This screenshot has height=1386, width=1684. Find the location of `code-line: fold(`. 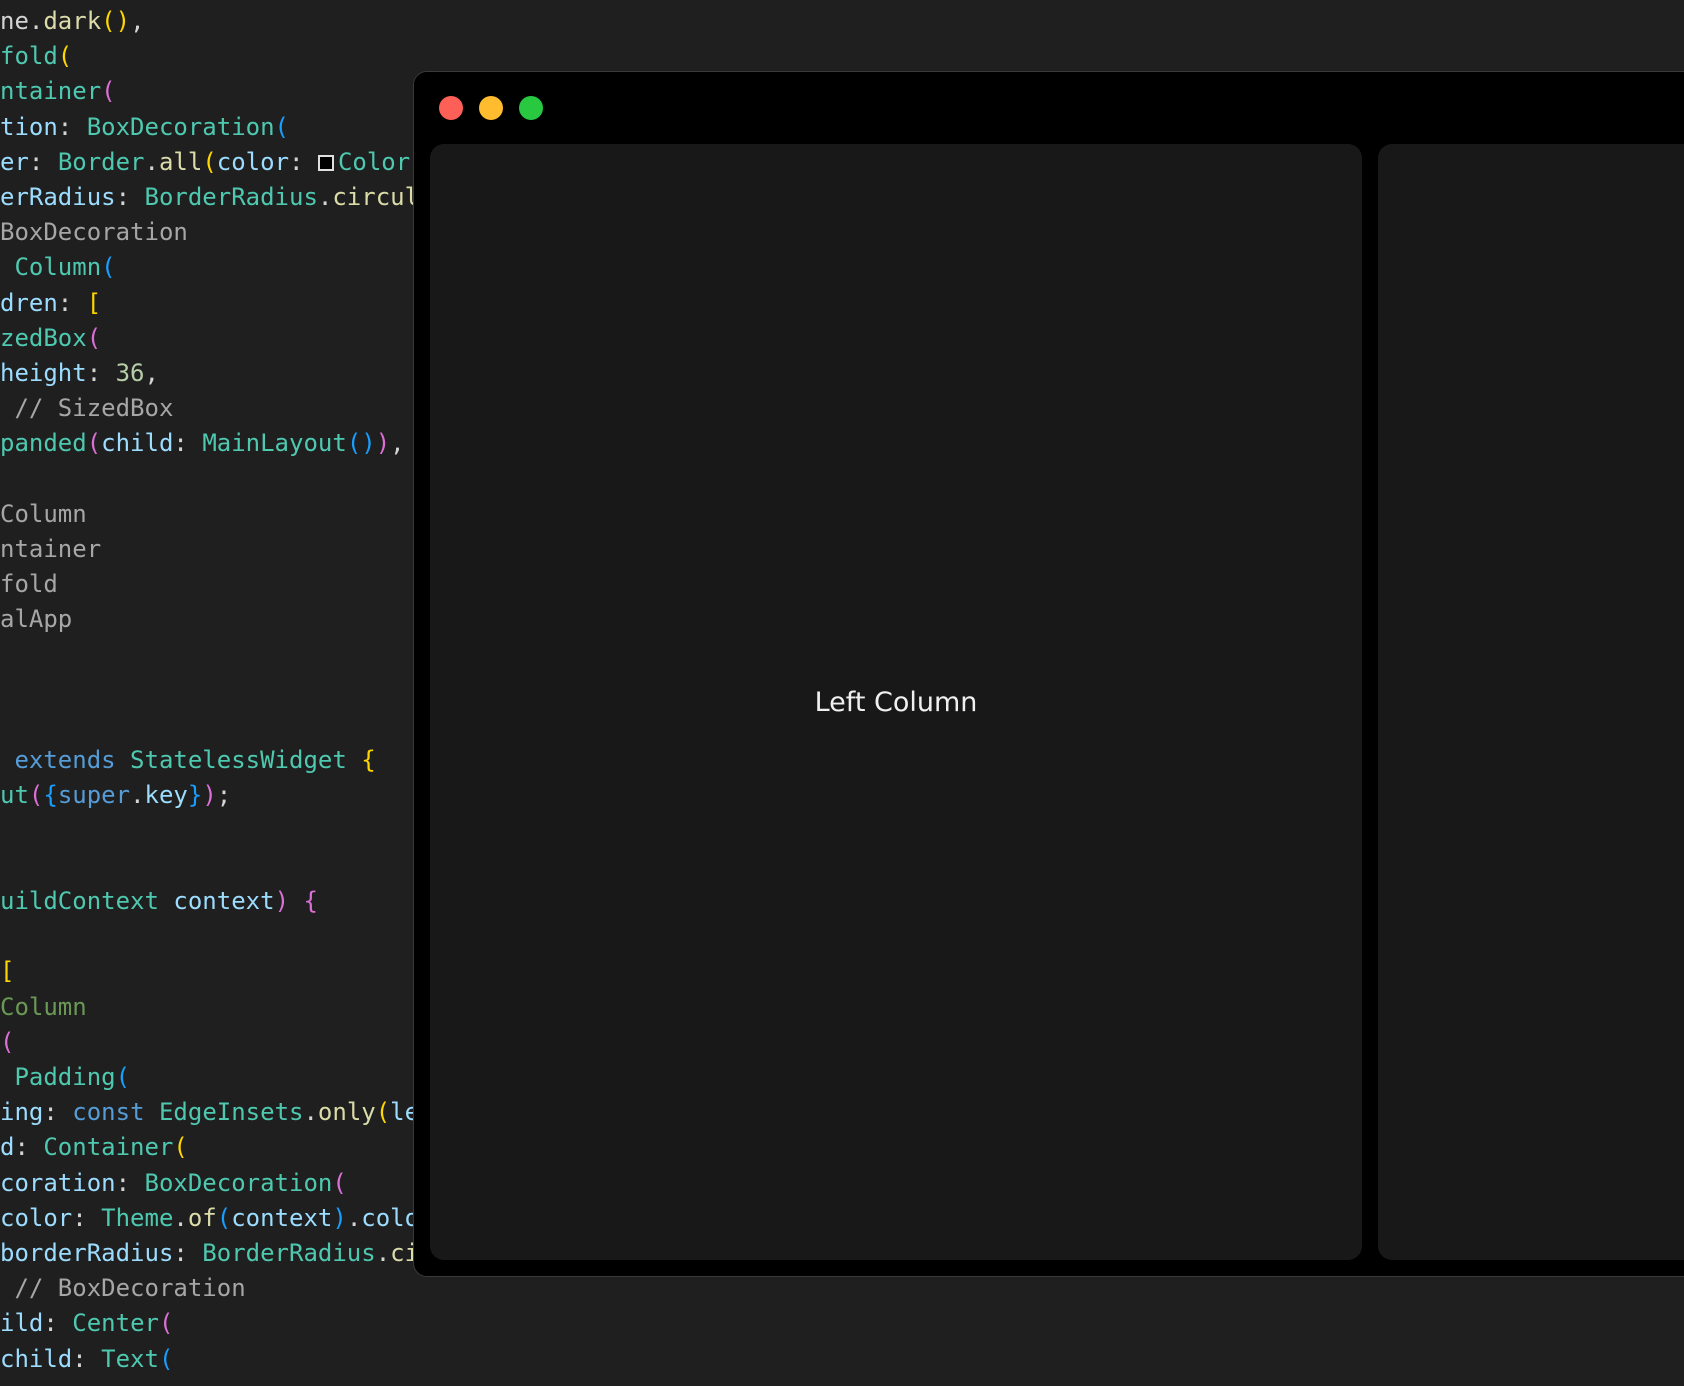

code-line: fold( is located at coordinates (36, 56).